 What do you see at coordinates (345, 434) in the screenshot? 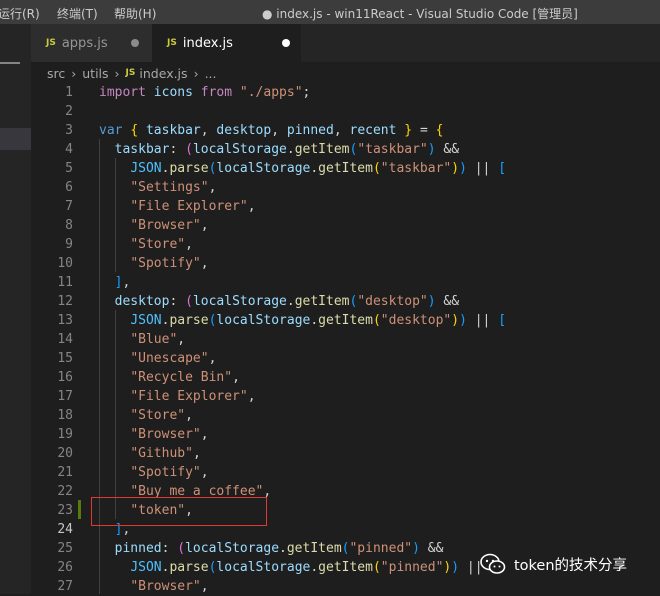
I see `code-line: 19 "Browser",` at bounding box center [345, 434].